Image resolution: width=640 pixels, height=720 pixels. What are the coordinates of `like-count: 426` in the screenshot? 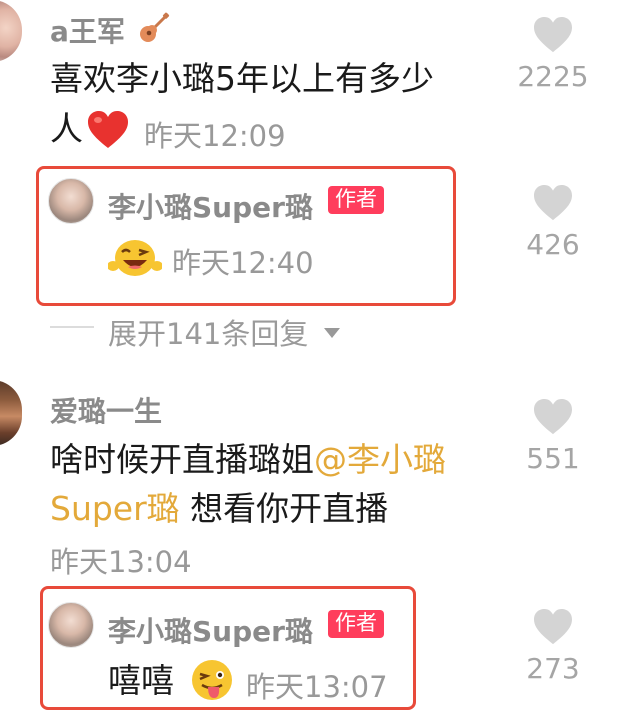 It's located at (553, 244).